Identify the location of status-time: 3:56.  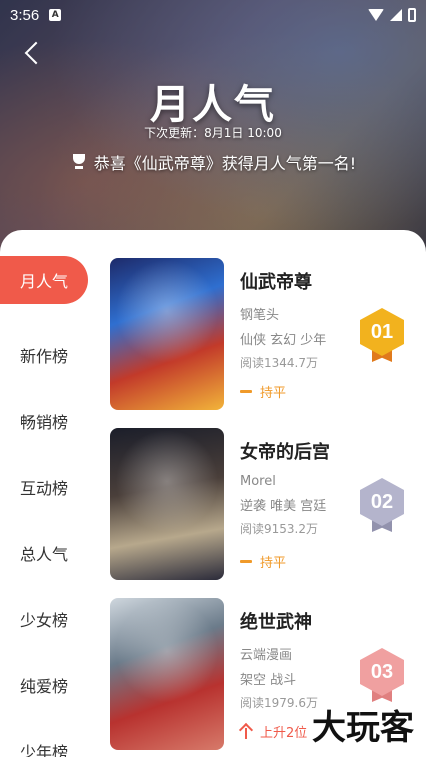
(25, 15).